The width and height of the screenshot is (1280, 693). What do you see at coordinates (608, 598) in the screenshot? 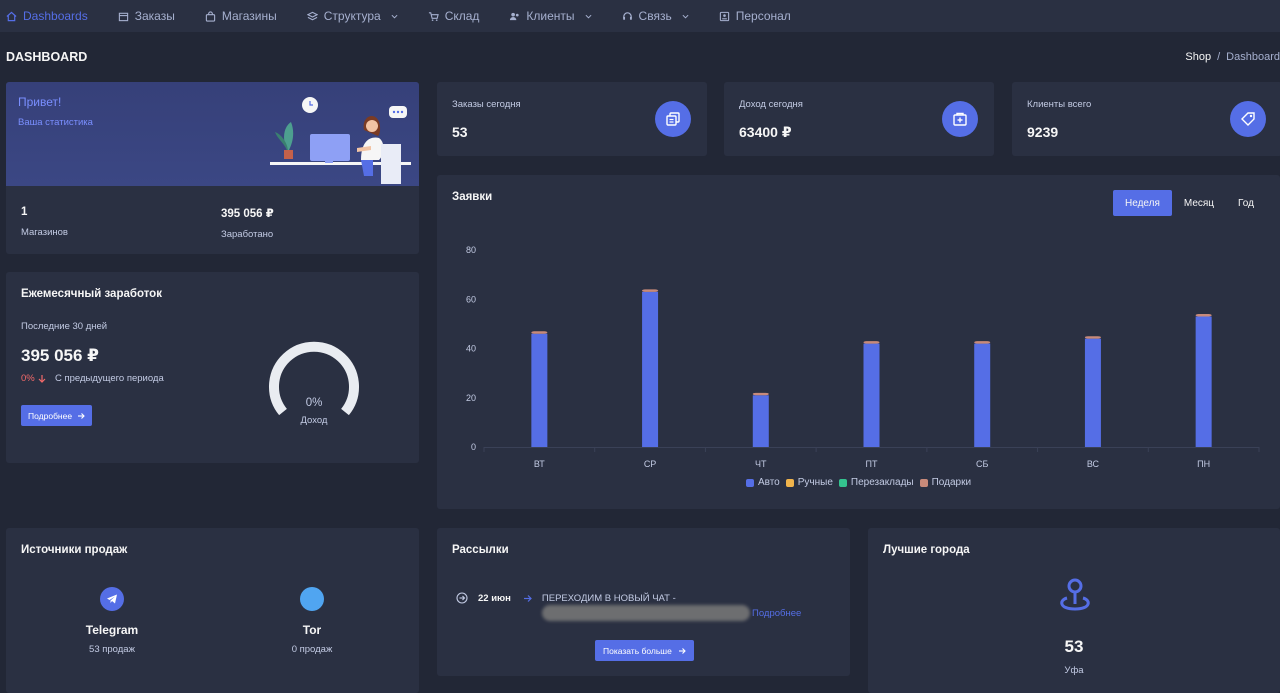
I see `mailing-text: ПЕРЕХОДИМ В НОВЫЙ ЧАТ -` at bounding box center [608, 598].